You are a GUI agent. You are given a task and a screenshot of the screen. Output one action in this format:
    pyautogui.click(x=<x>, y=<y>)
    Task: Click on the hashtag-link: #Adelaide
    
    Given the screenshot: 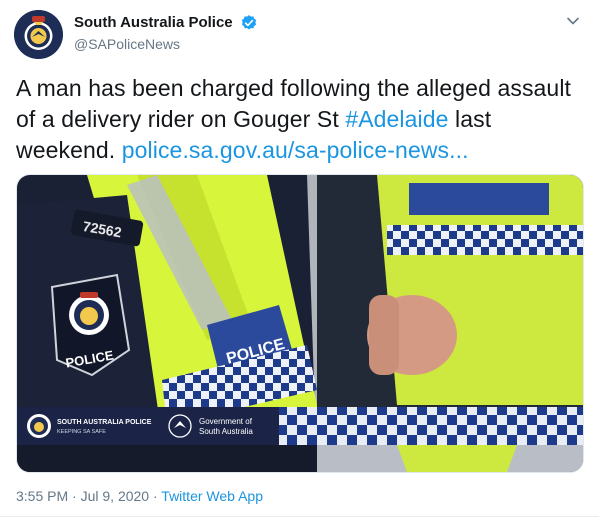 What is the action you would take?
    pyautogui.click(x=396, y=119)
    